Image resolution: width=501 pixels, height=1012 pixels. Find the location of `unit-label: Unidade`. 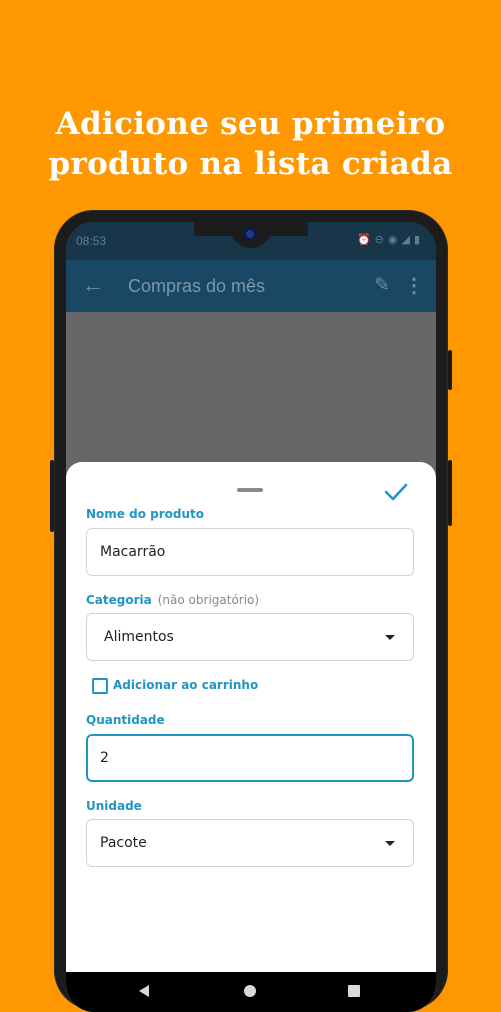

unit-label: Unidade is located at coordinates (114, 806).